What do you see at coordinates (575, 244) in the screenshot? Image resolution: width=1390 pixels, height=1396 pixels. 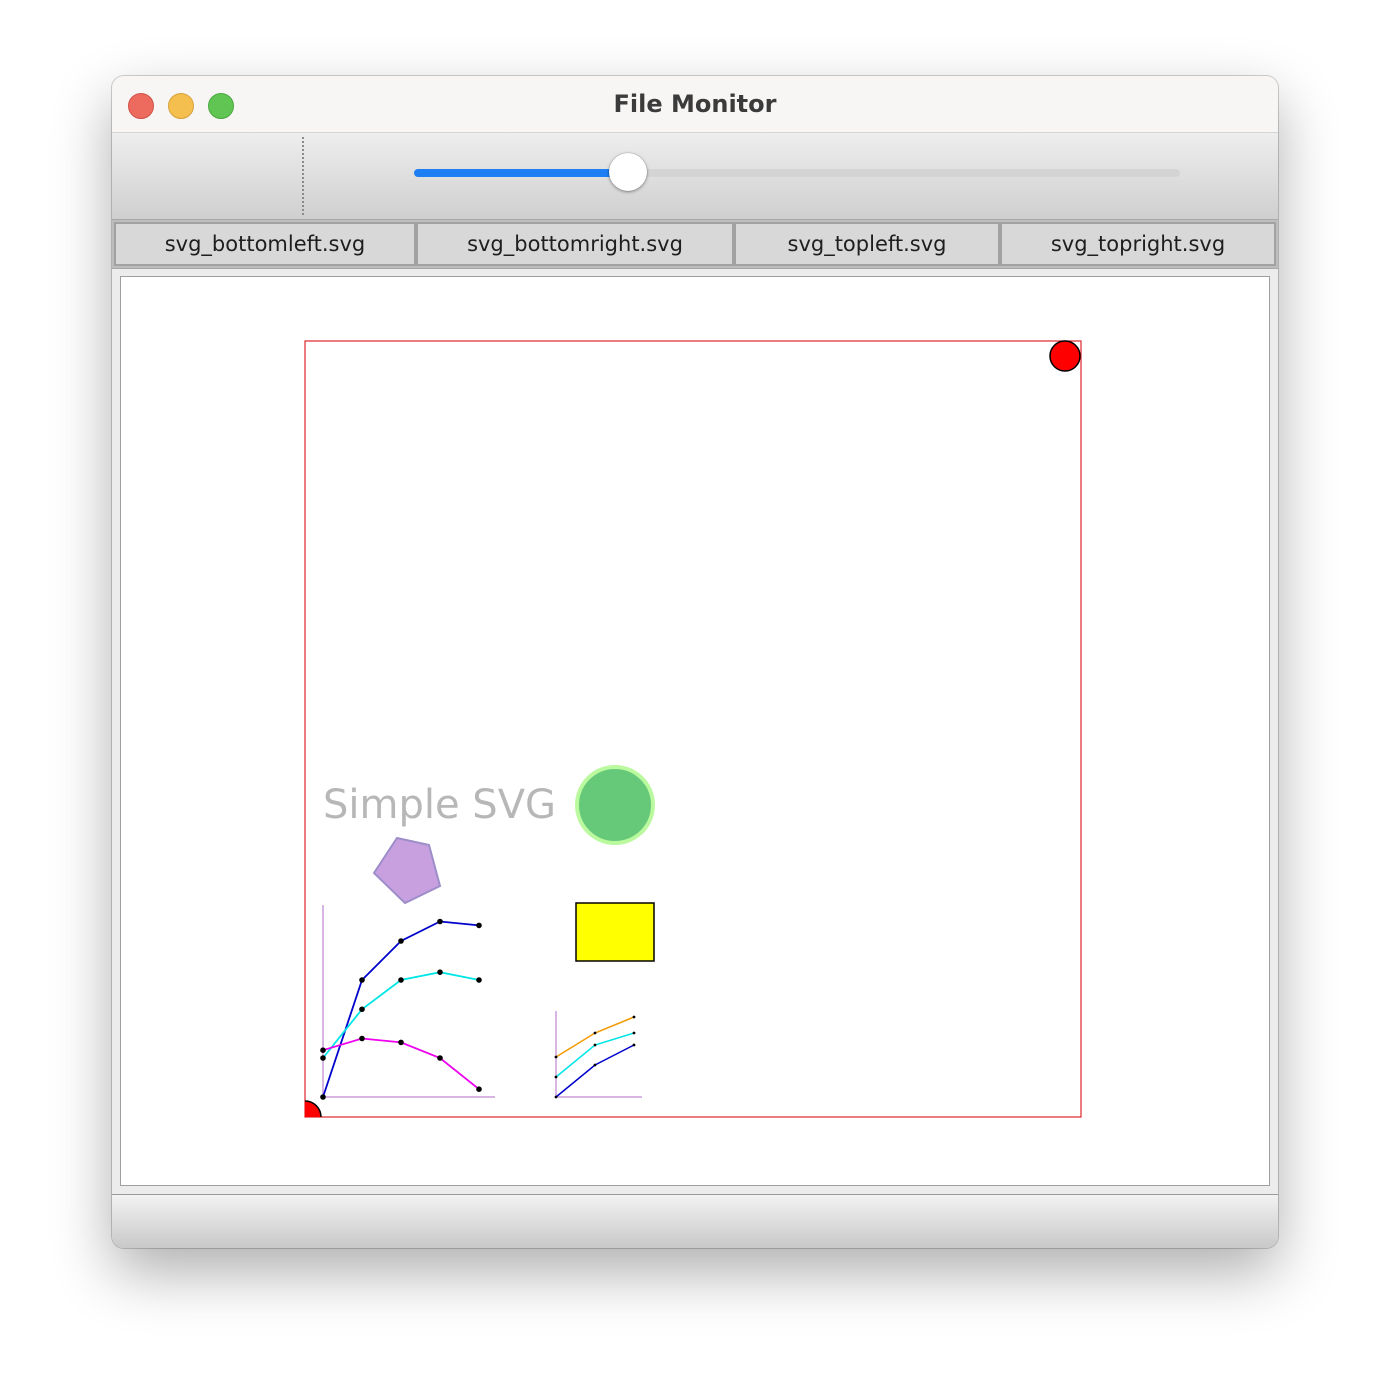 I see `tab-svg-bottomright: svg_bottomright.svg` at bounding box center [575, 244].